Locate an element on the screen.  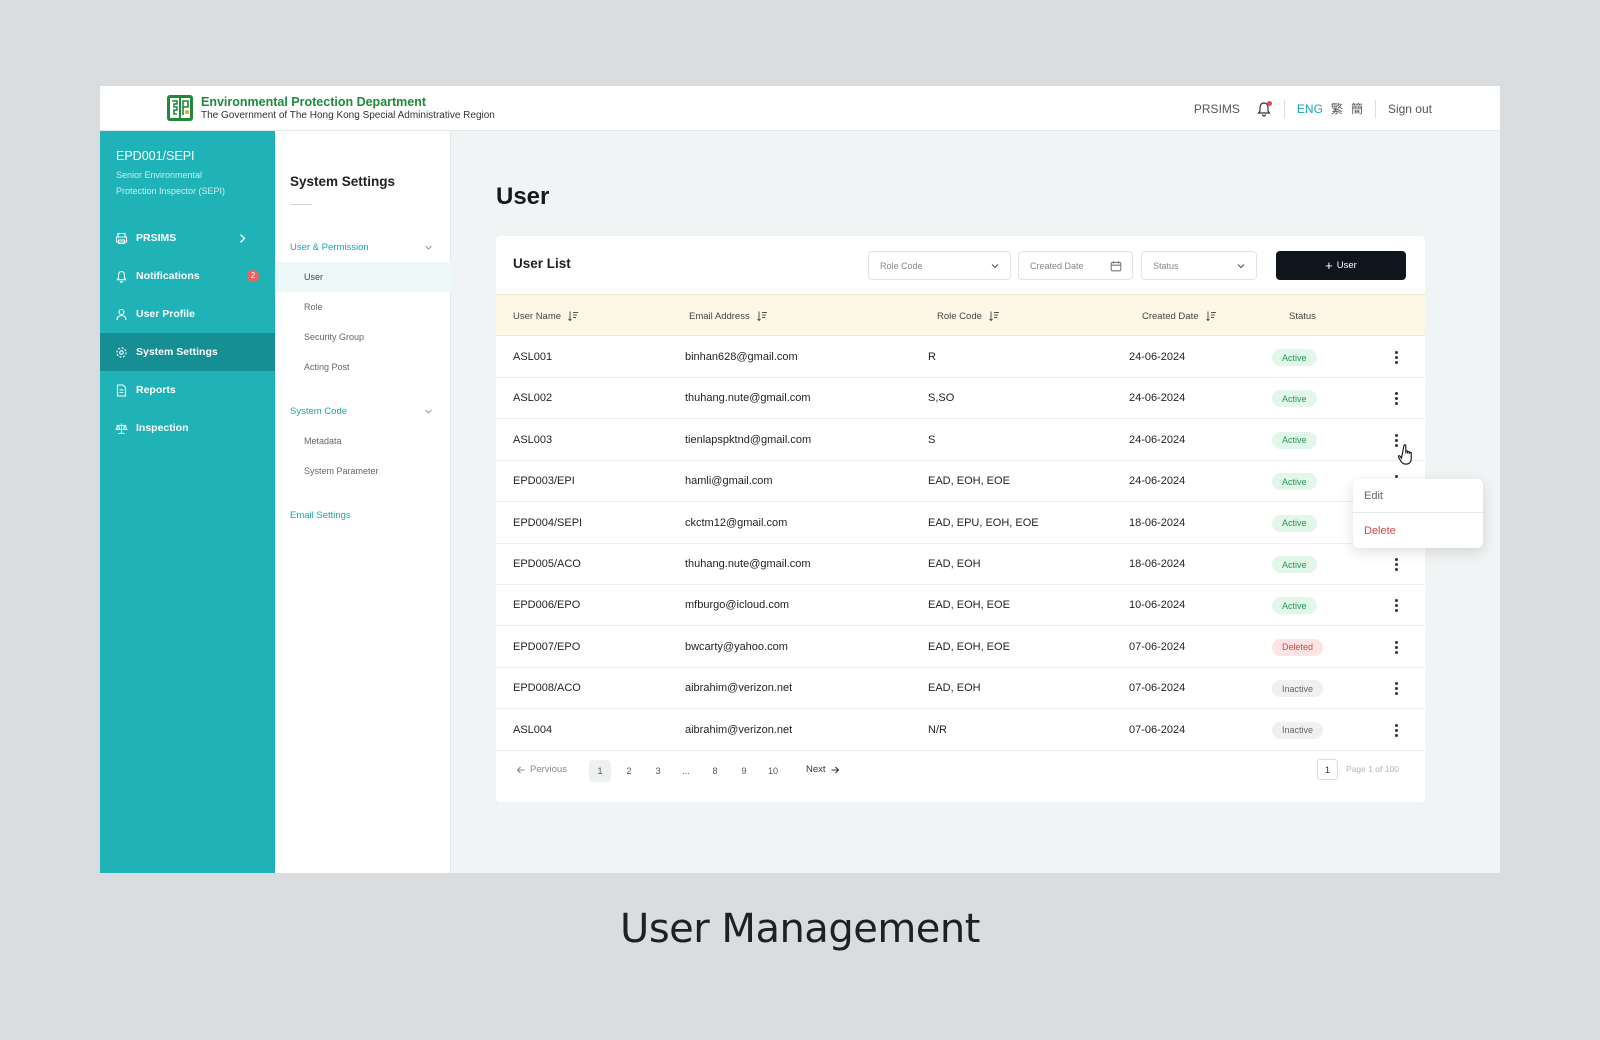
delete-menu-item: Delete is located at coordinates (1418, 531).